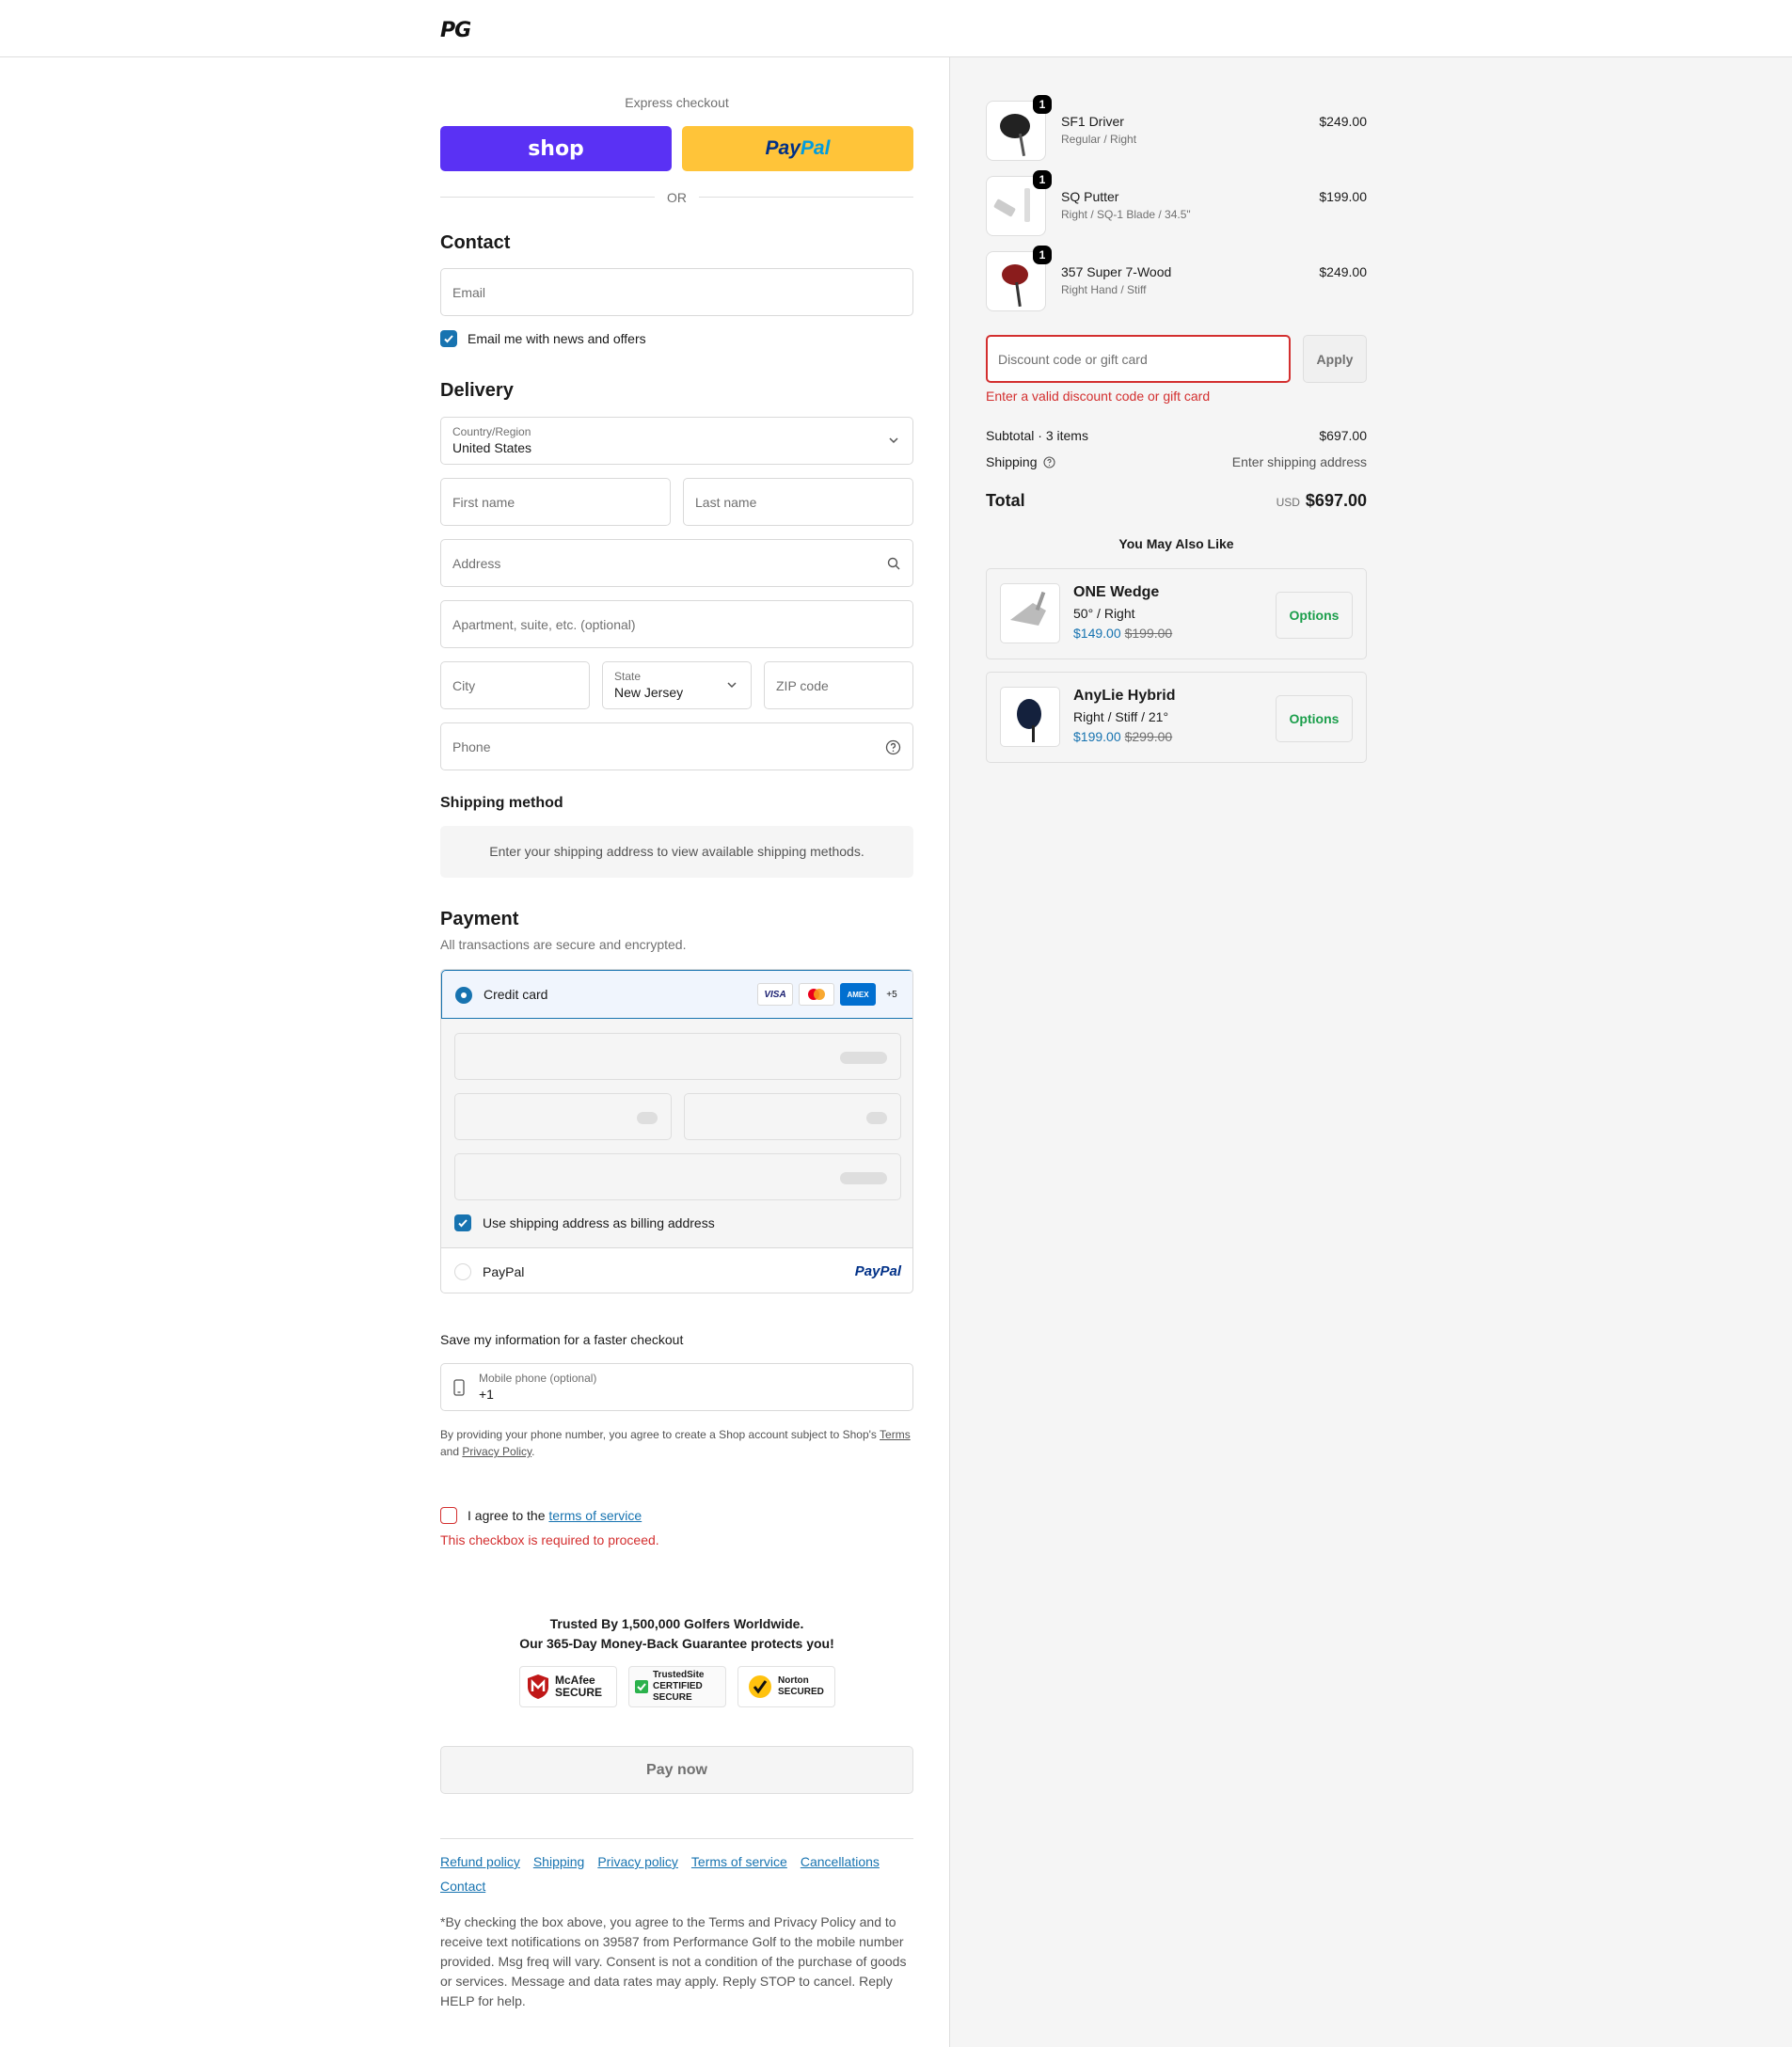 This screenshot has width=1792, height=2047. I want to click on privacy-policy-link: Privacy policy, so click(638, 1861).